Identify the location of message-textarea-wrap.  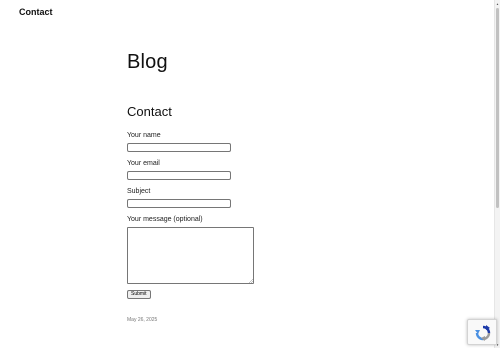
(190, 255).